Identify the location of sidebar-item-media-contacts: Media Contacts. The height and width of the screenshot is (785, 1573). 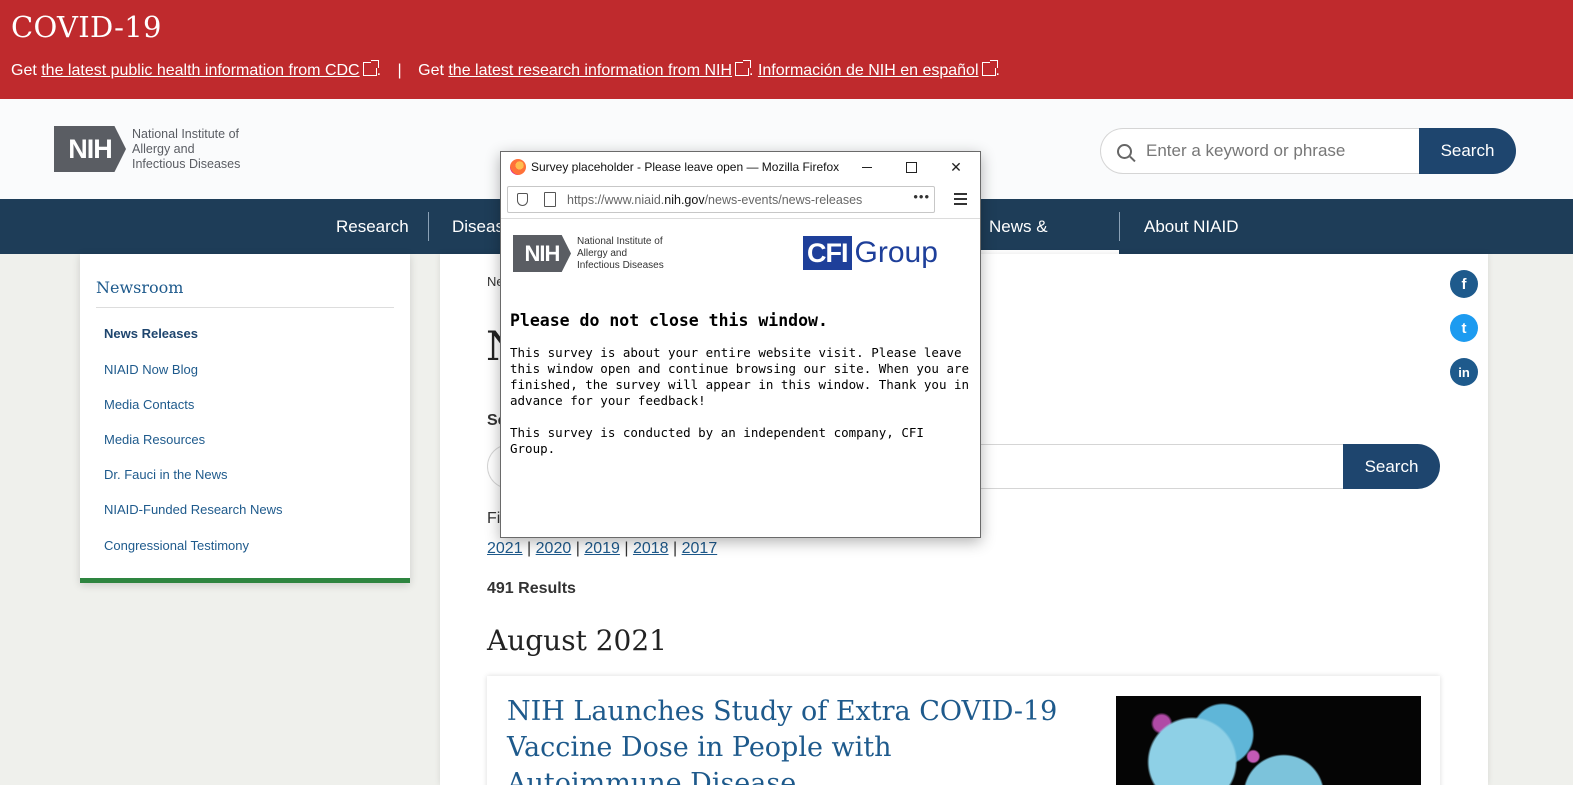
(149, 404).